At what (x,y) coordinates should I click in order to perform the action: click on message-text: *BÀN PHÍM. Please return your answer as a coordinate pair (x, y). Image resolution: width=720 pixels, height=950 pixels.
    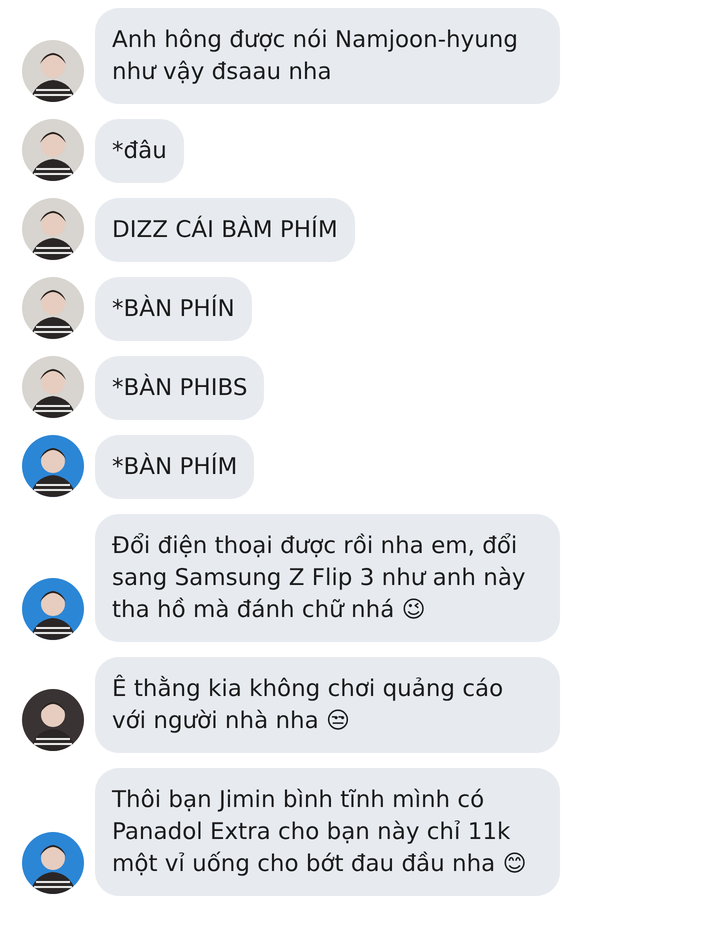
    Looking at the image, I should click on (174, 467).